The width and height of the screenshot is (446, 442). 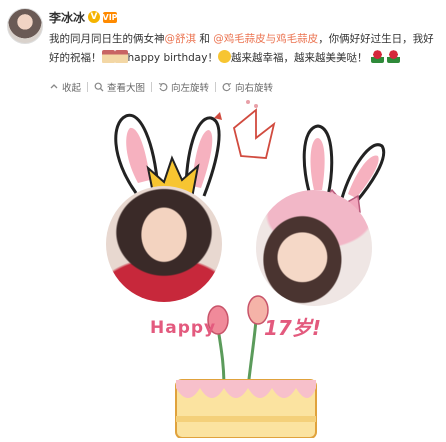 What do you see at coordinates (205, 39) in the screenshot?
I see `text-part-2: 和` at bounding box center [205, 39].